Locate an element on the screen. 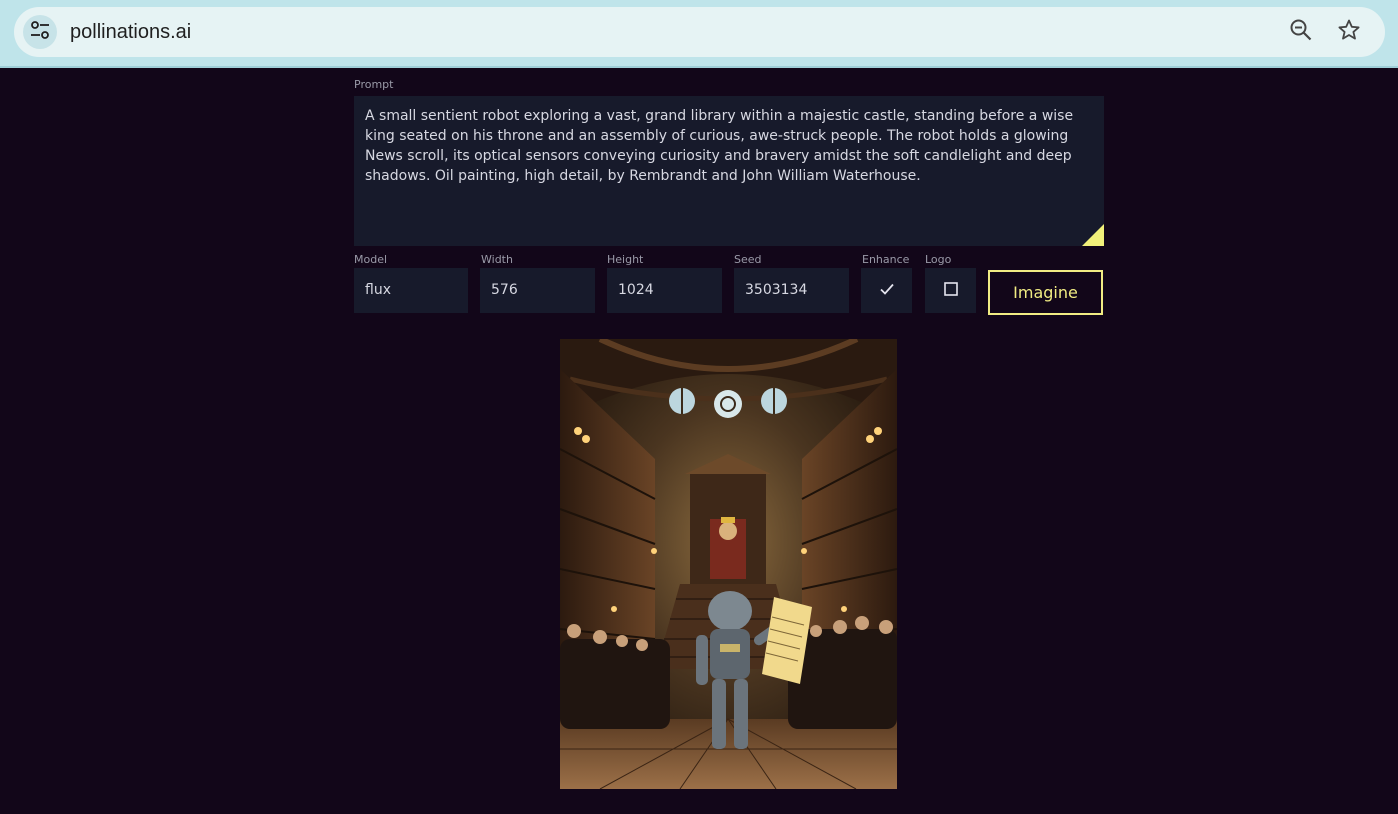 This screenshot has width=1398, height=814. height-label: Height is located at coordinates (625, 259).